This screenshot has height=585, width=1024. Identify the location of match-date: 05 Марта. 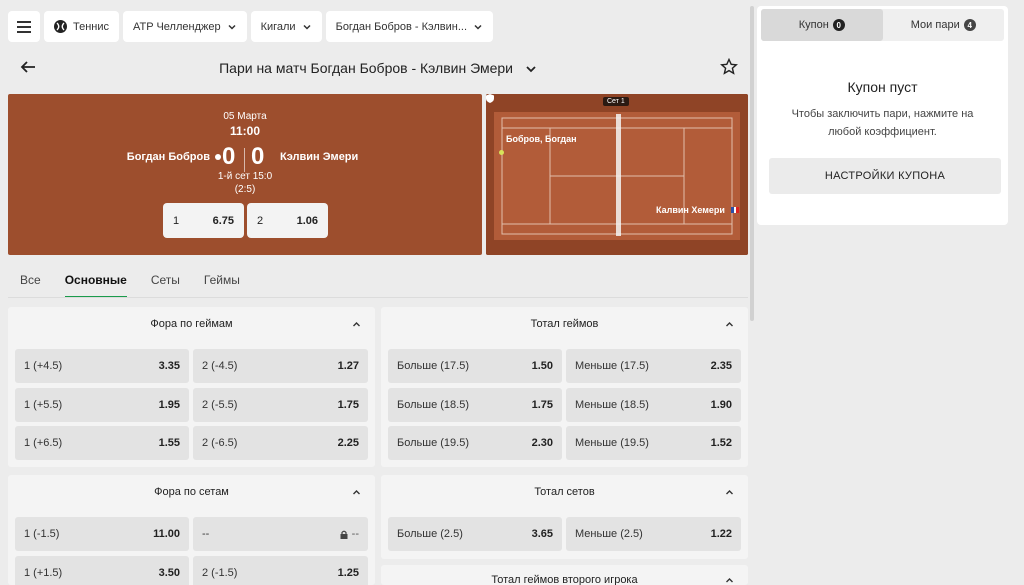
(245, 116).